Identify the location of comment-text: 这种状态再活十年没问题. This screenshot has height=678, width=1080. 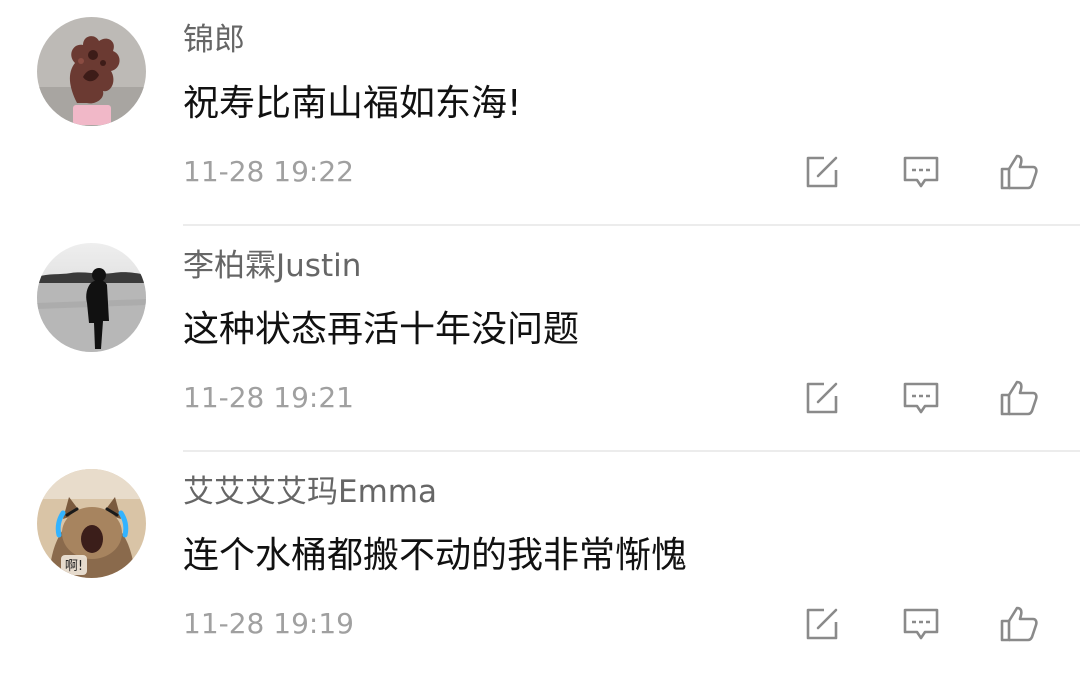
(381, 329).